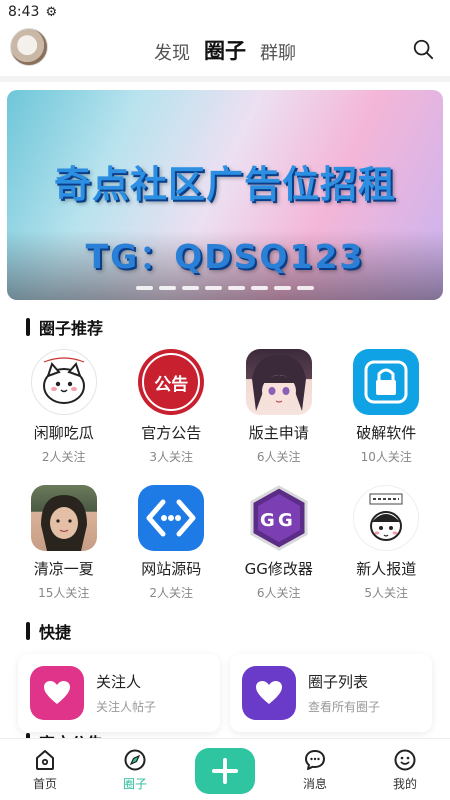  I want to click on circle-item: 闲聊吃瓜 2人关注, so click(64, 412).